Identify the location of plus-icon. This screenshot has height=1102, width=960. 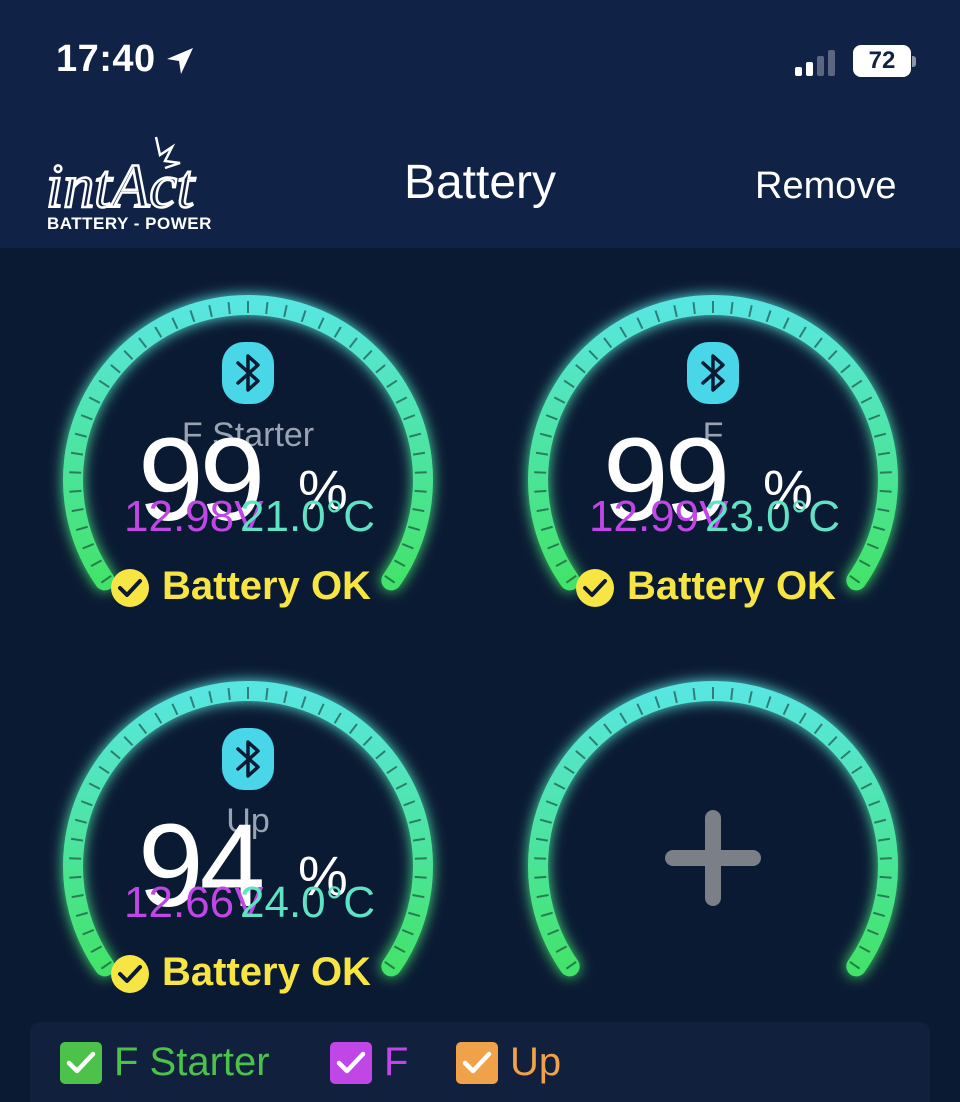
(713, 858).